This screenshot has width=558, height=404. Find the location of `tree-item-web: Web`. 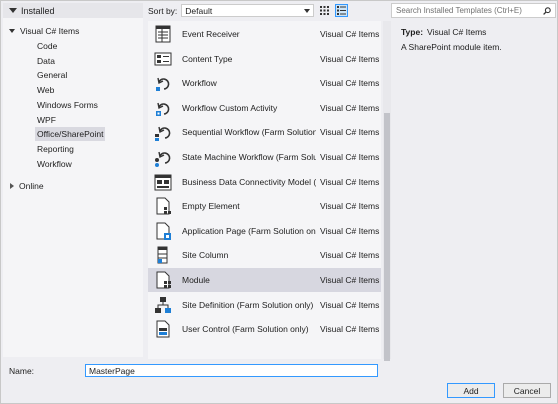

tree-item-web: Web is located at coordinates (45, 90).